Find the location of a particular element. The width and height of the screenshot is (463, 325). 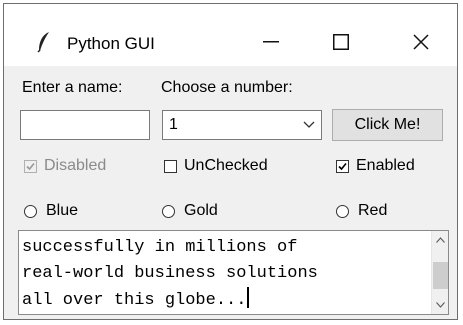

close-button is located at coordinates (421, 42).